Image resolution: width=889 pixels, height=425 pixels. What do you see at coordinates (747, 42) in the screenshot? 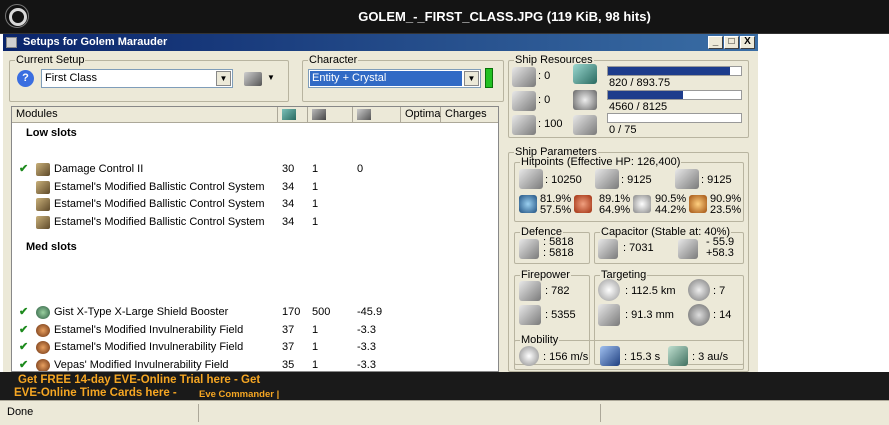
I see `close-button: X` at bounding box center [747, 42].